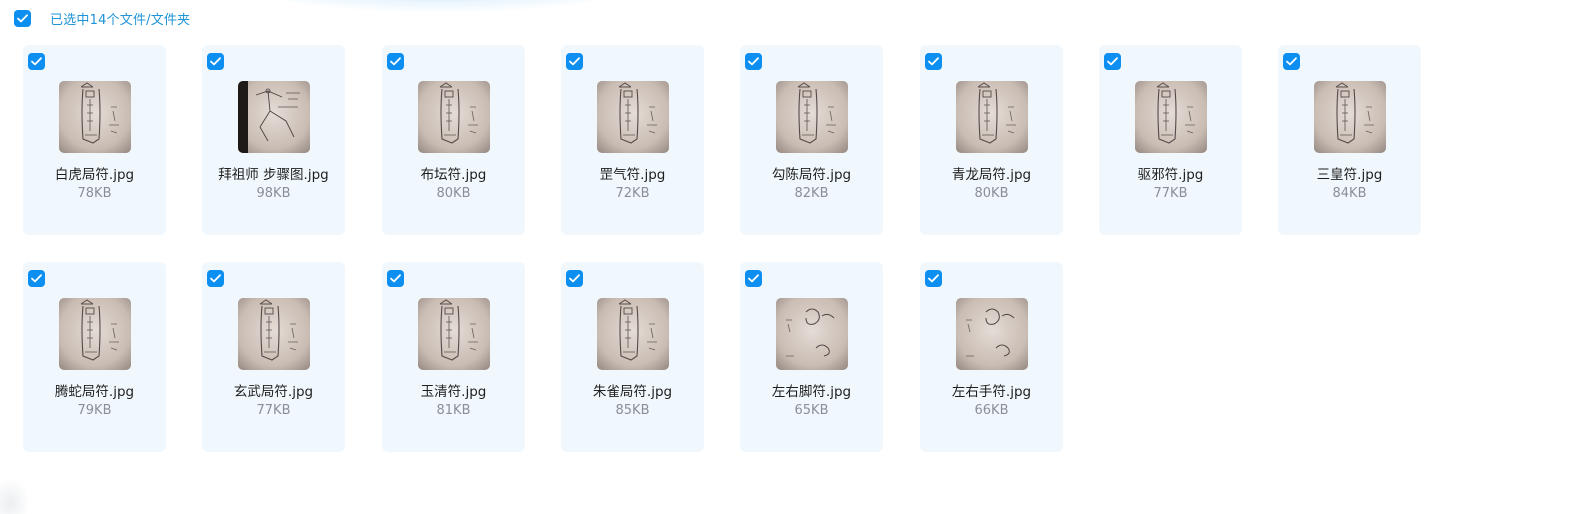  What do you see at coordinates (991, 410) in the screenshot?
I see `file-size: 66KB` at bounding box center [991, 410].